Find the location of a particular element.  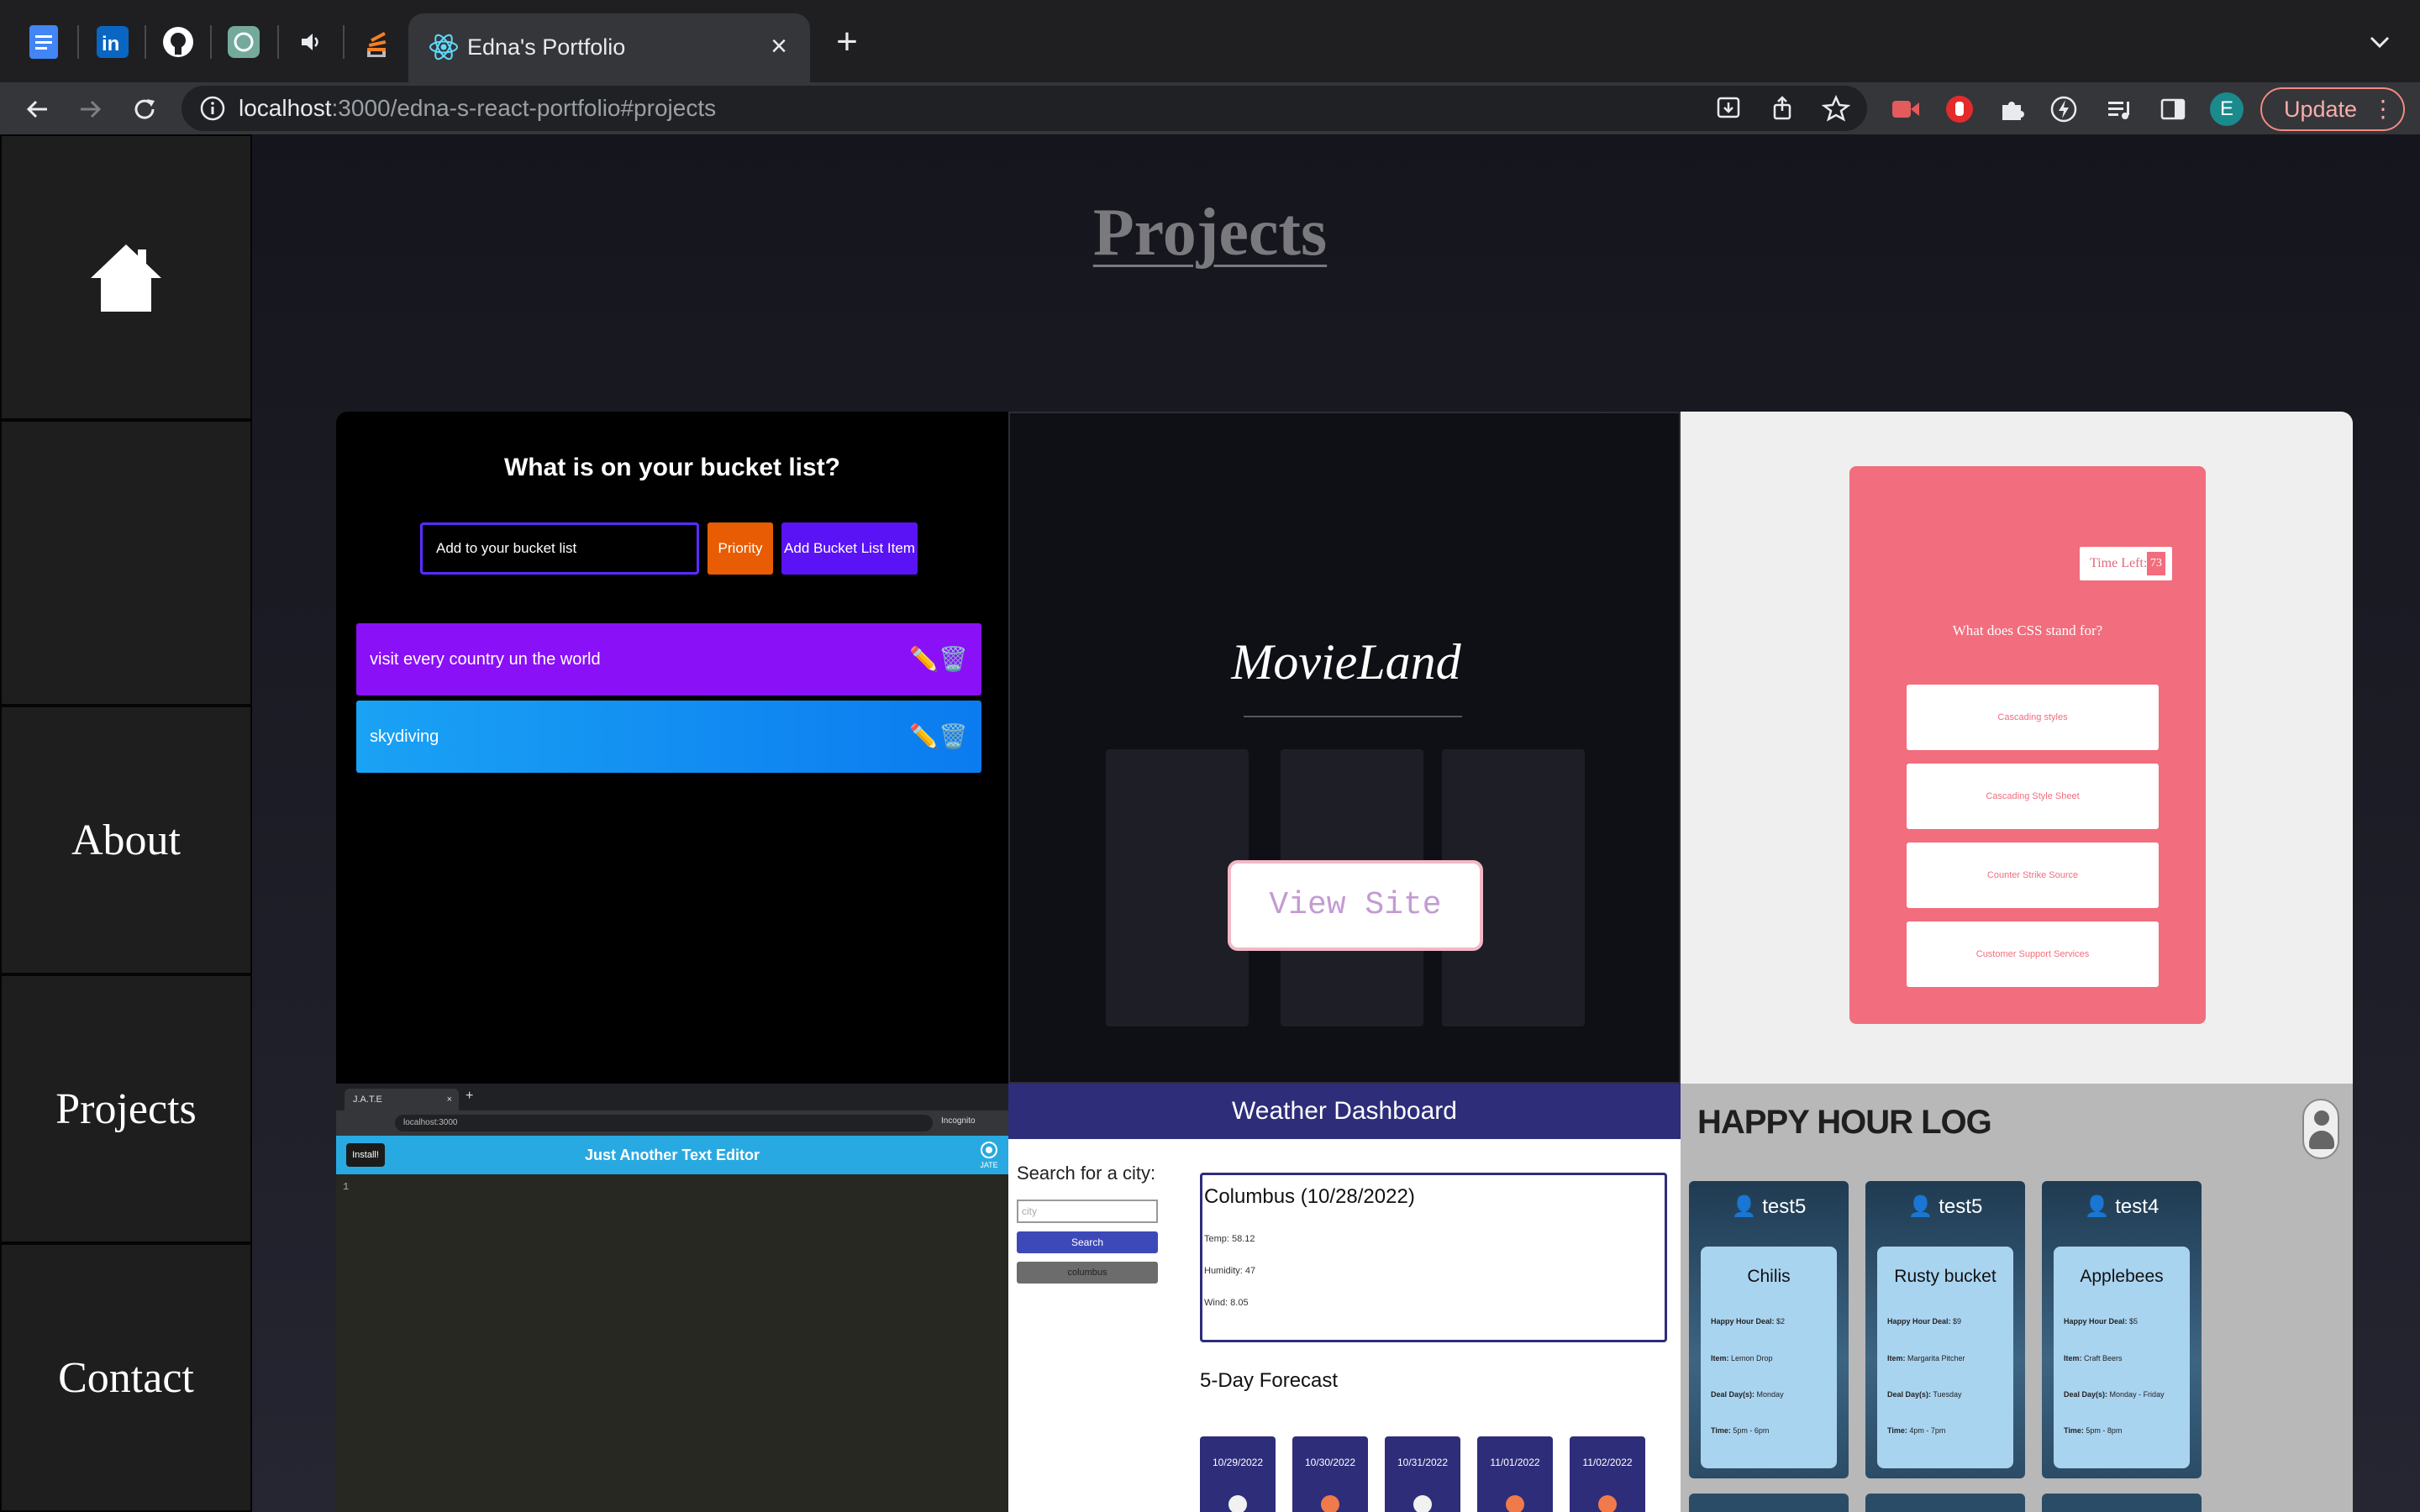

jate-logo-icon is located at coordinates (989, 1150).